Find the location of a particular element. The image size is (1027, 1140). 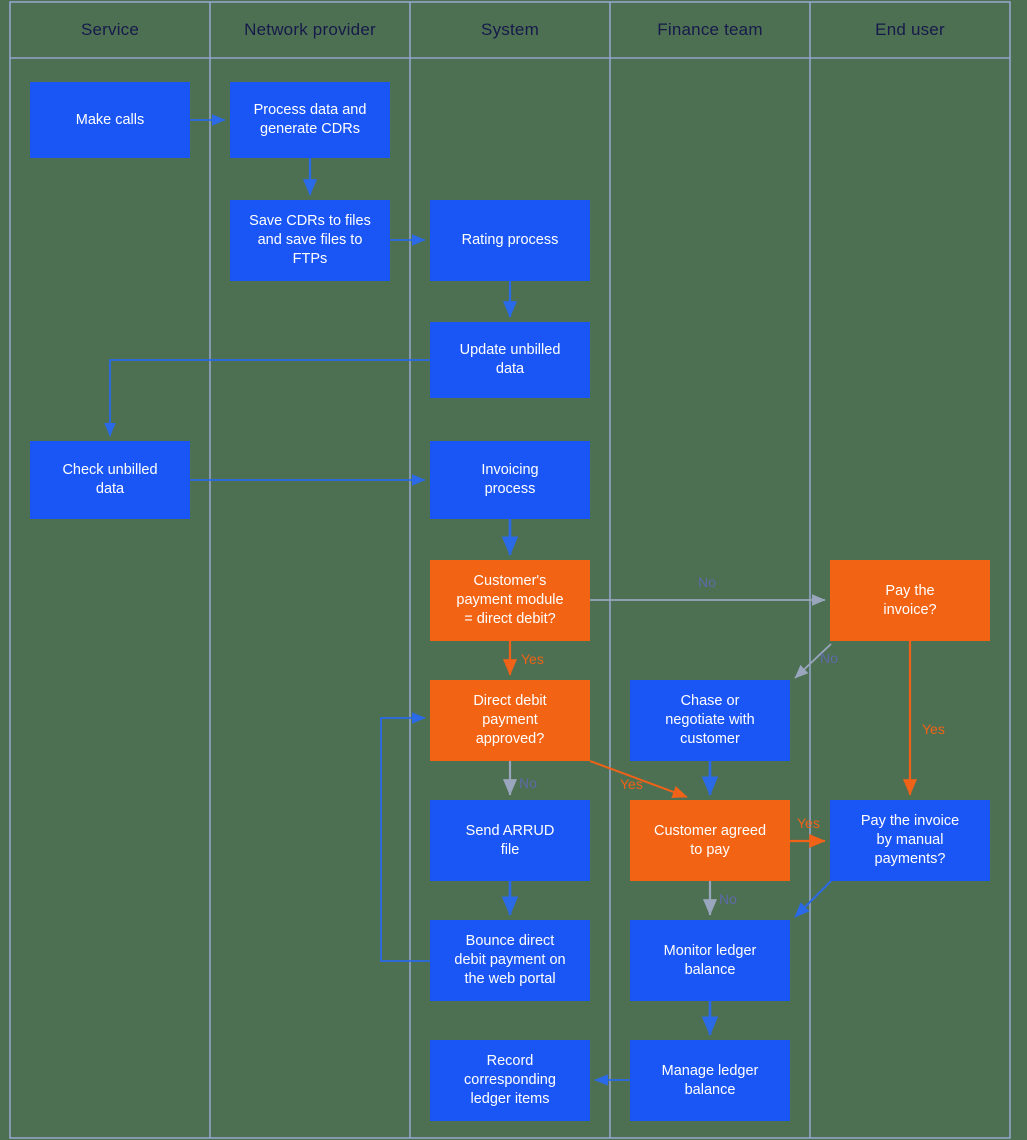

edge-label-yes-customer-agreed: Yes is located at coordinates (808, 823).